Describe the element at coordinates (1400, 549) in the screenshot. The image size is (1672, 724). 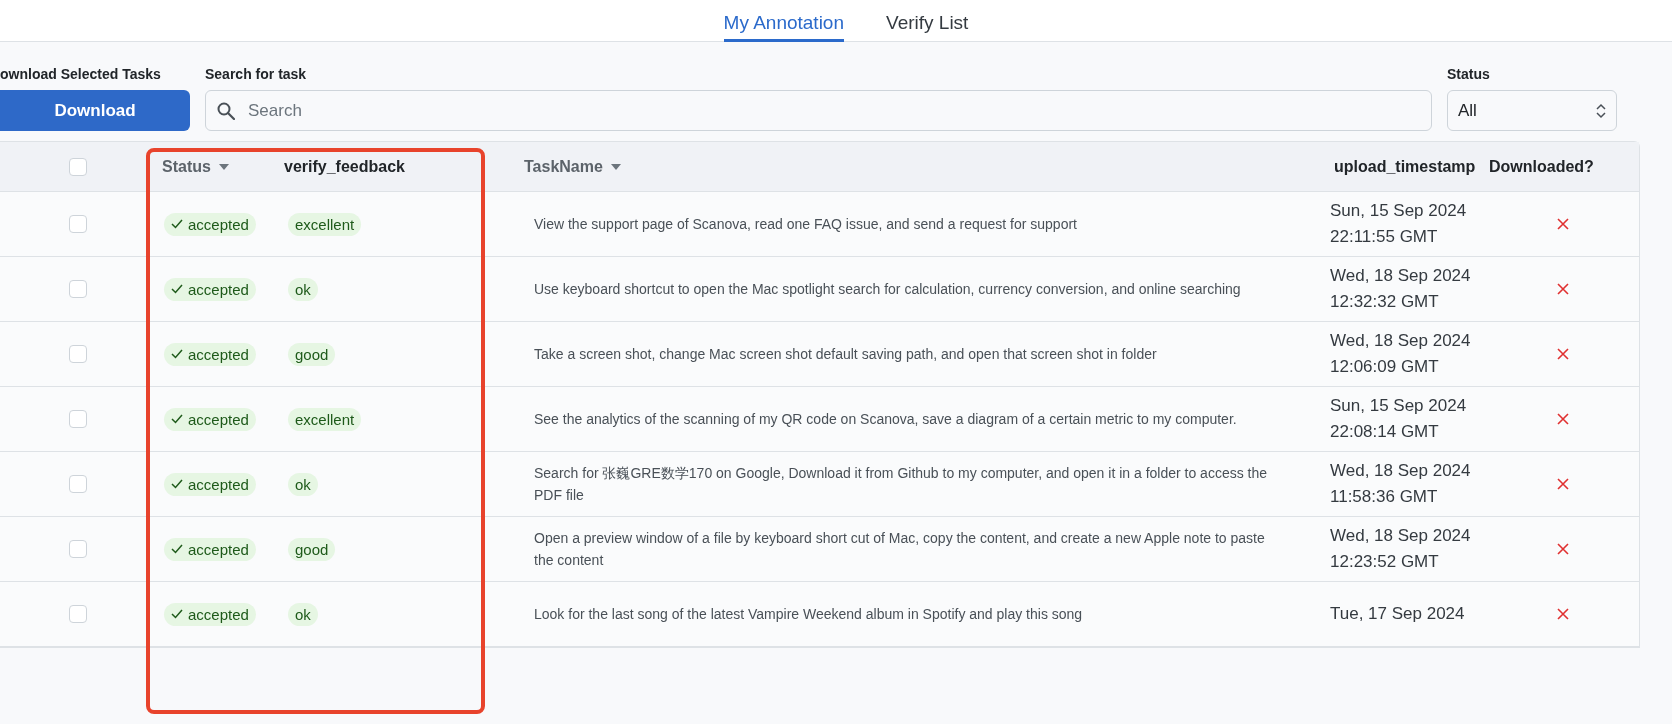
I see `timestamp: Wed, 18 Sep 2024 12:23:52 GMT` at that location.